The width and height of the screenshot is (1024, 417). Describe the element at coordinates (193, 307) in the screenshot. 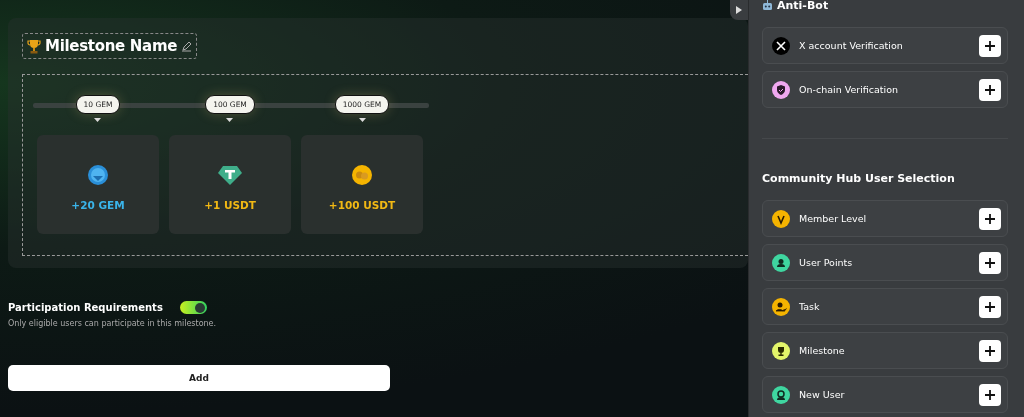

I see `requirements-toggle` at that location.